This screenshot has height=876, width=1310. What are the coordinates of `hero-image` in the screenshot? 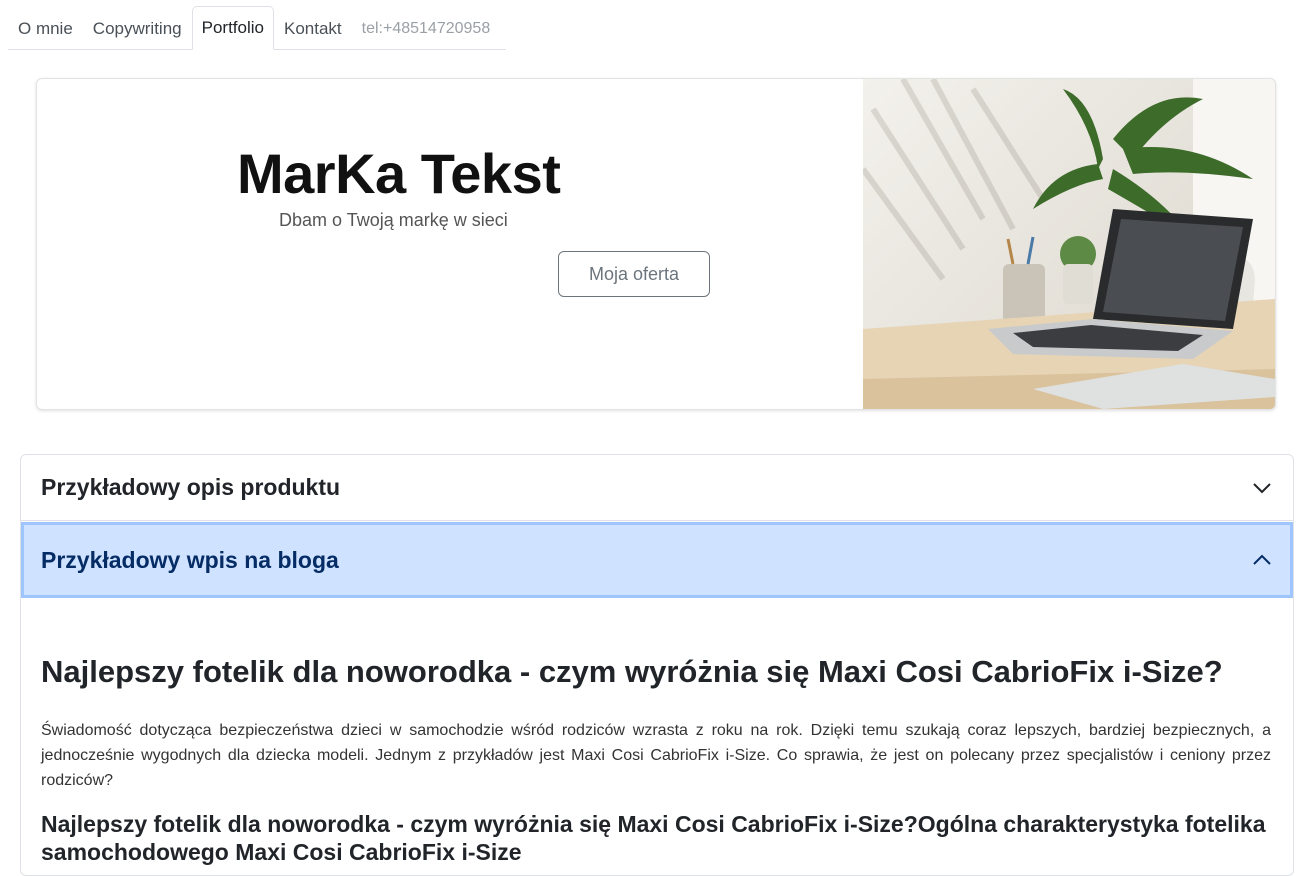 It's located at (1069, 244).